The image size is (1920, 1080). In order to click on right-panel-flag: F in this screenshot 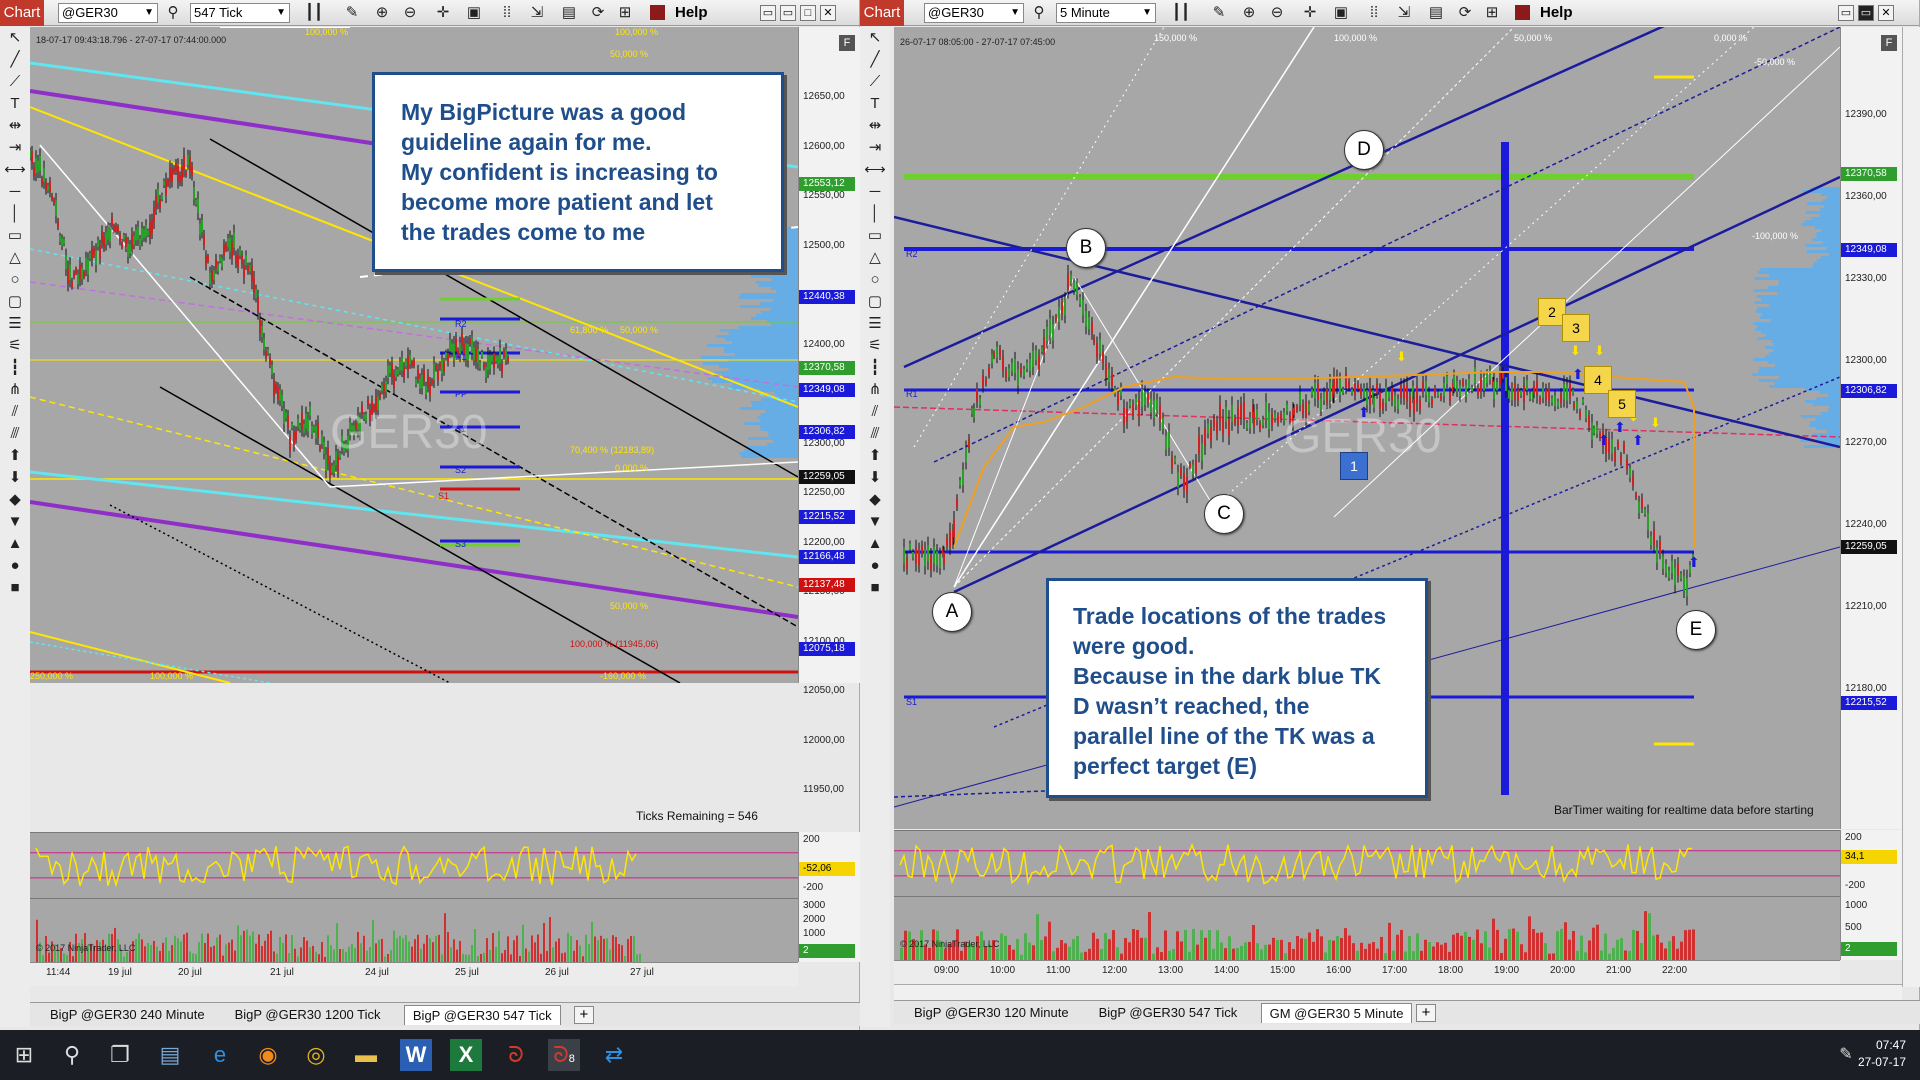, I will do `click(1889, 43)`.